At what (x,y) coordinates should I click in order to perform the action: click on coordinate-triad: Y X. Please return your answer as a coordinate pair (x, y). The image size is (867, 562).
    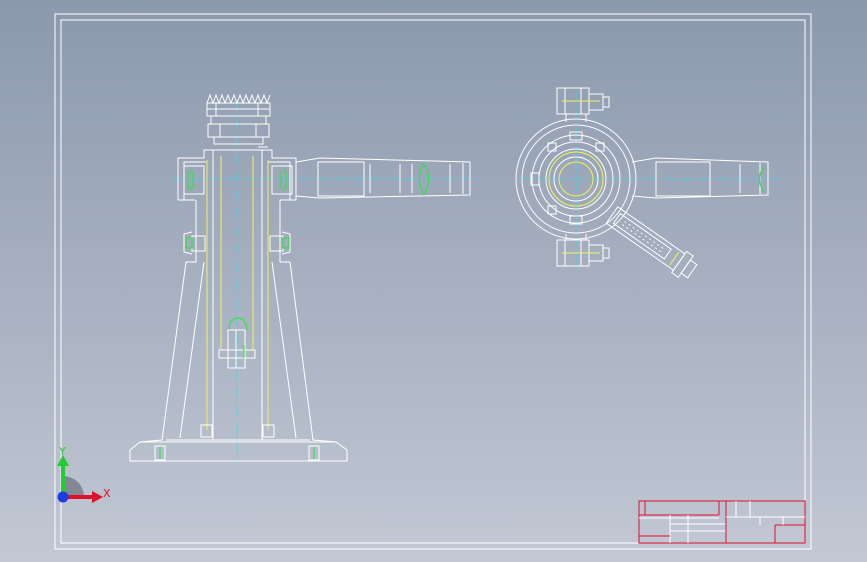
    Looking at the image, I should click on (84, 474).